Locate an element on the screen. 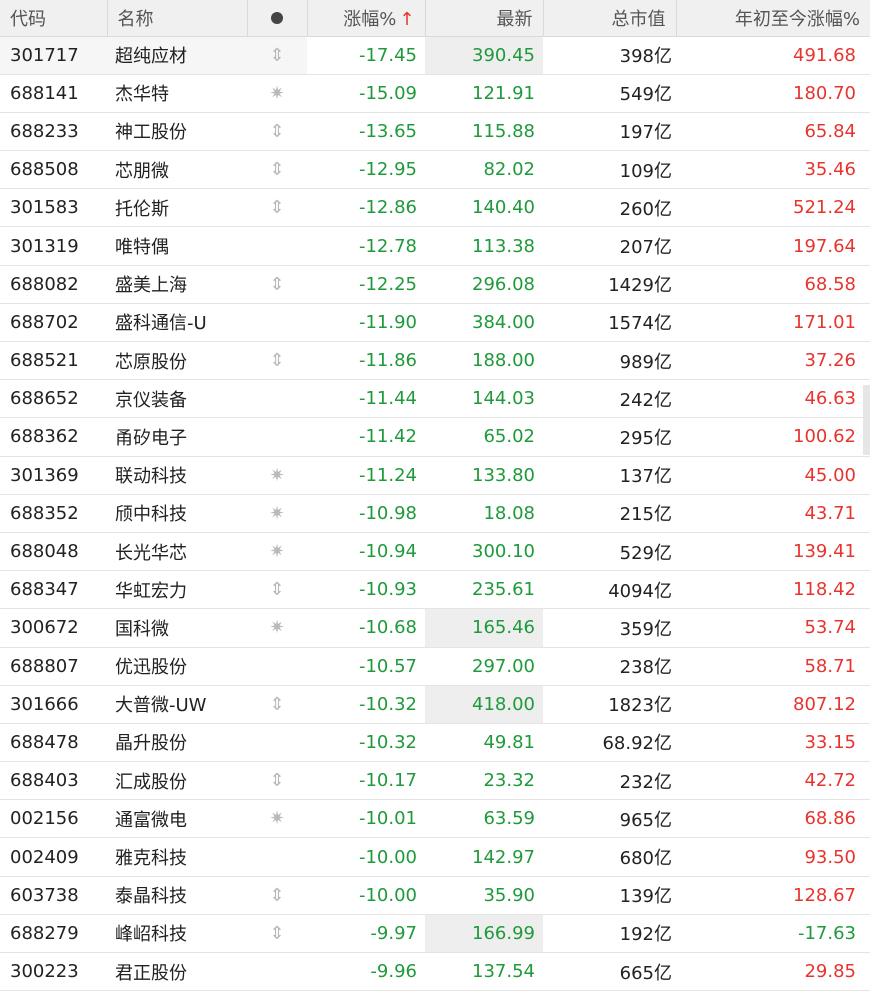 The image size is (870, 999). cell-name: 芯原股份 is located at coordinates (151, 362).